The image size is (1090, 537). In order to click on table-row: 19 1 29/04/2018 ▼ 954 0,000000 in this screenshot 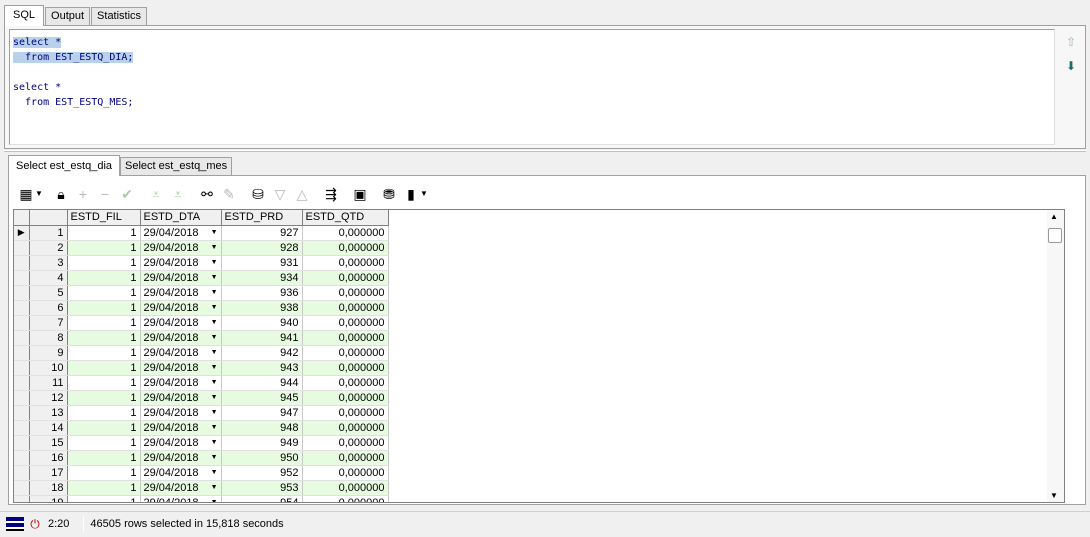, I will do `click(201, 498)`.